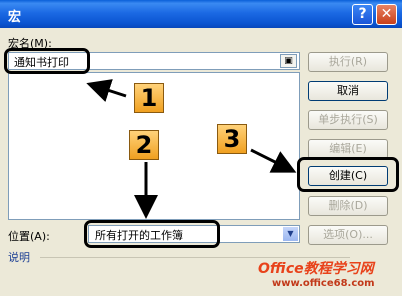 Image resolution: width=402 pixels, height=296 pixels. What do you see at coordinates (149, 98) in the screenshot?
I see `callout-1: 1` at bounding box center [149, 98].